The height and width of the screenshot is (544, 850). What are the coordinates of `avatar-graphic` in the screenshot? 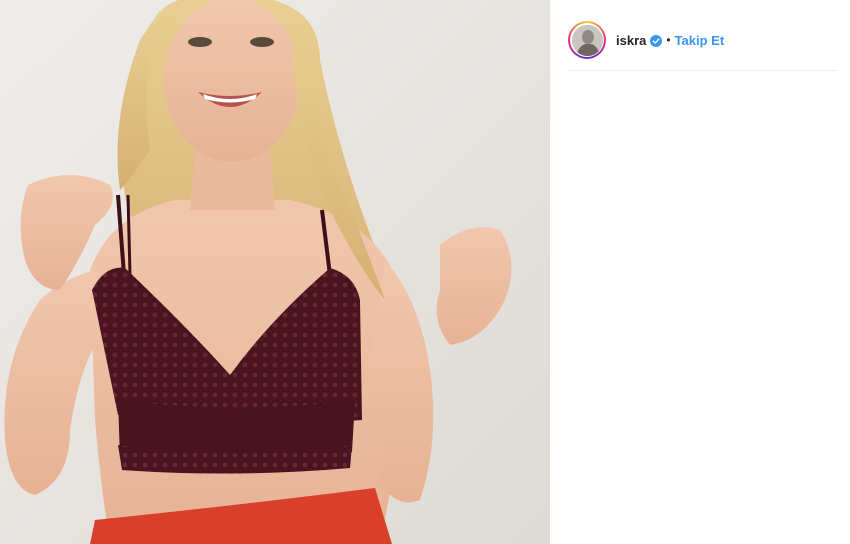 It's located at (587, 40).